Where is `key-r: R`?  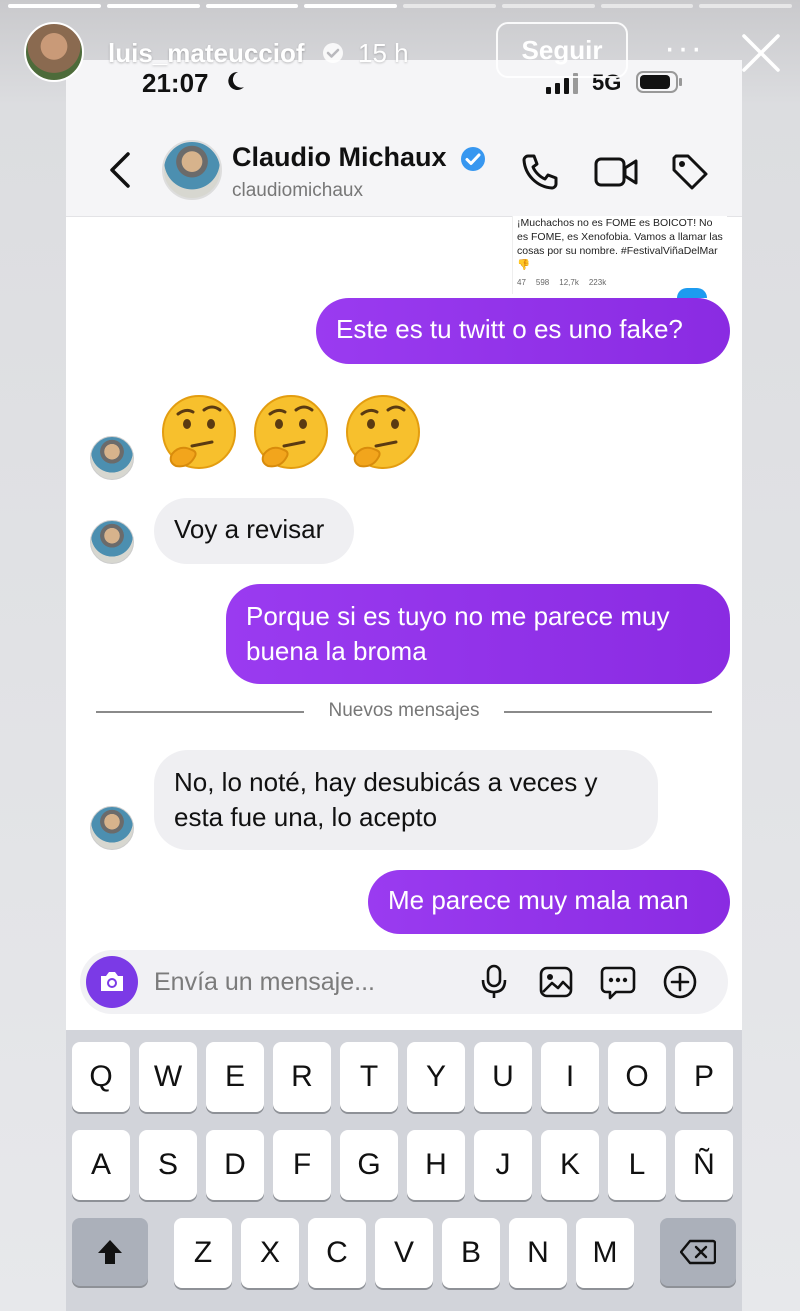 key-r: R is located at coordinates (302, 1077).